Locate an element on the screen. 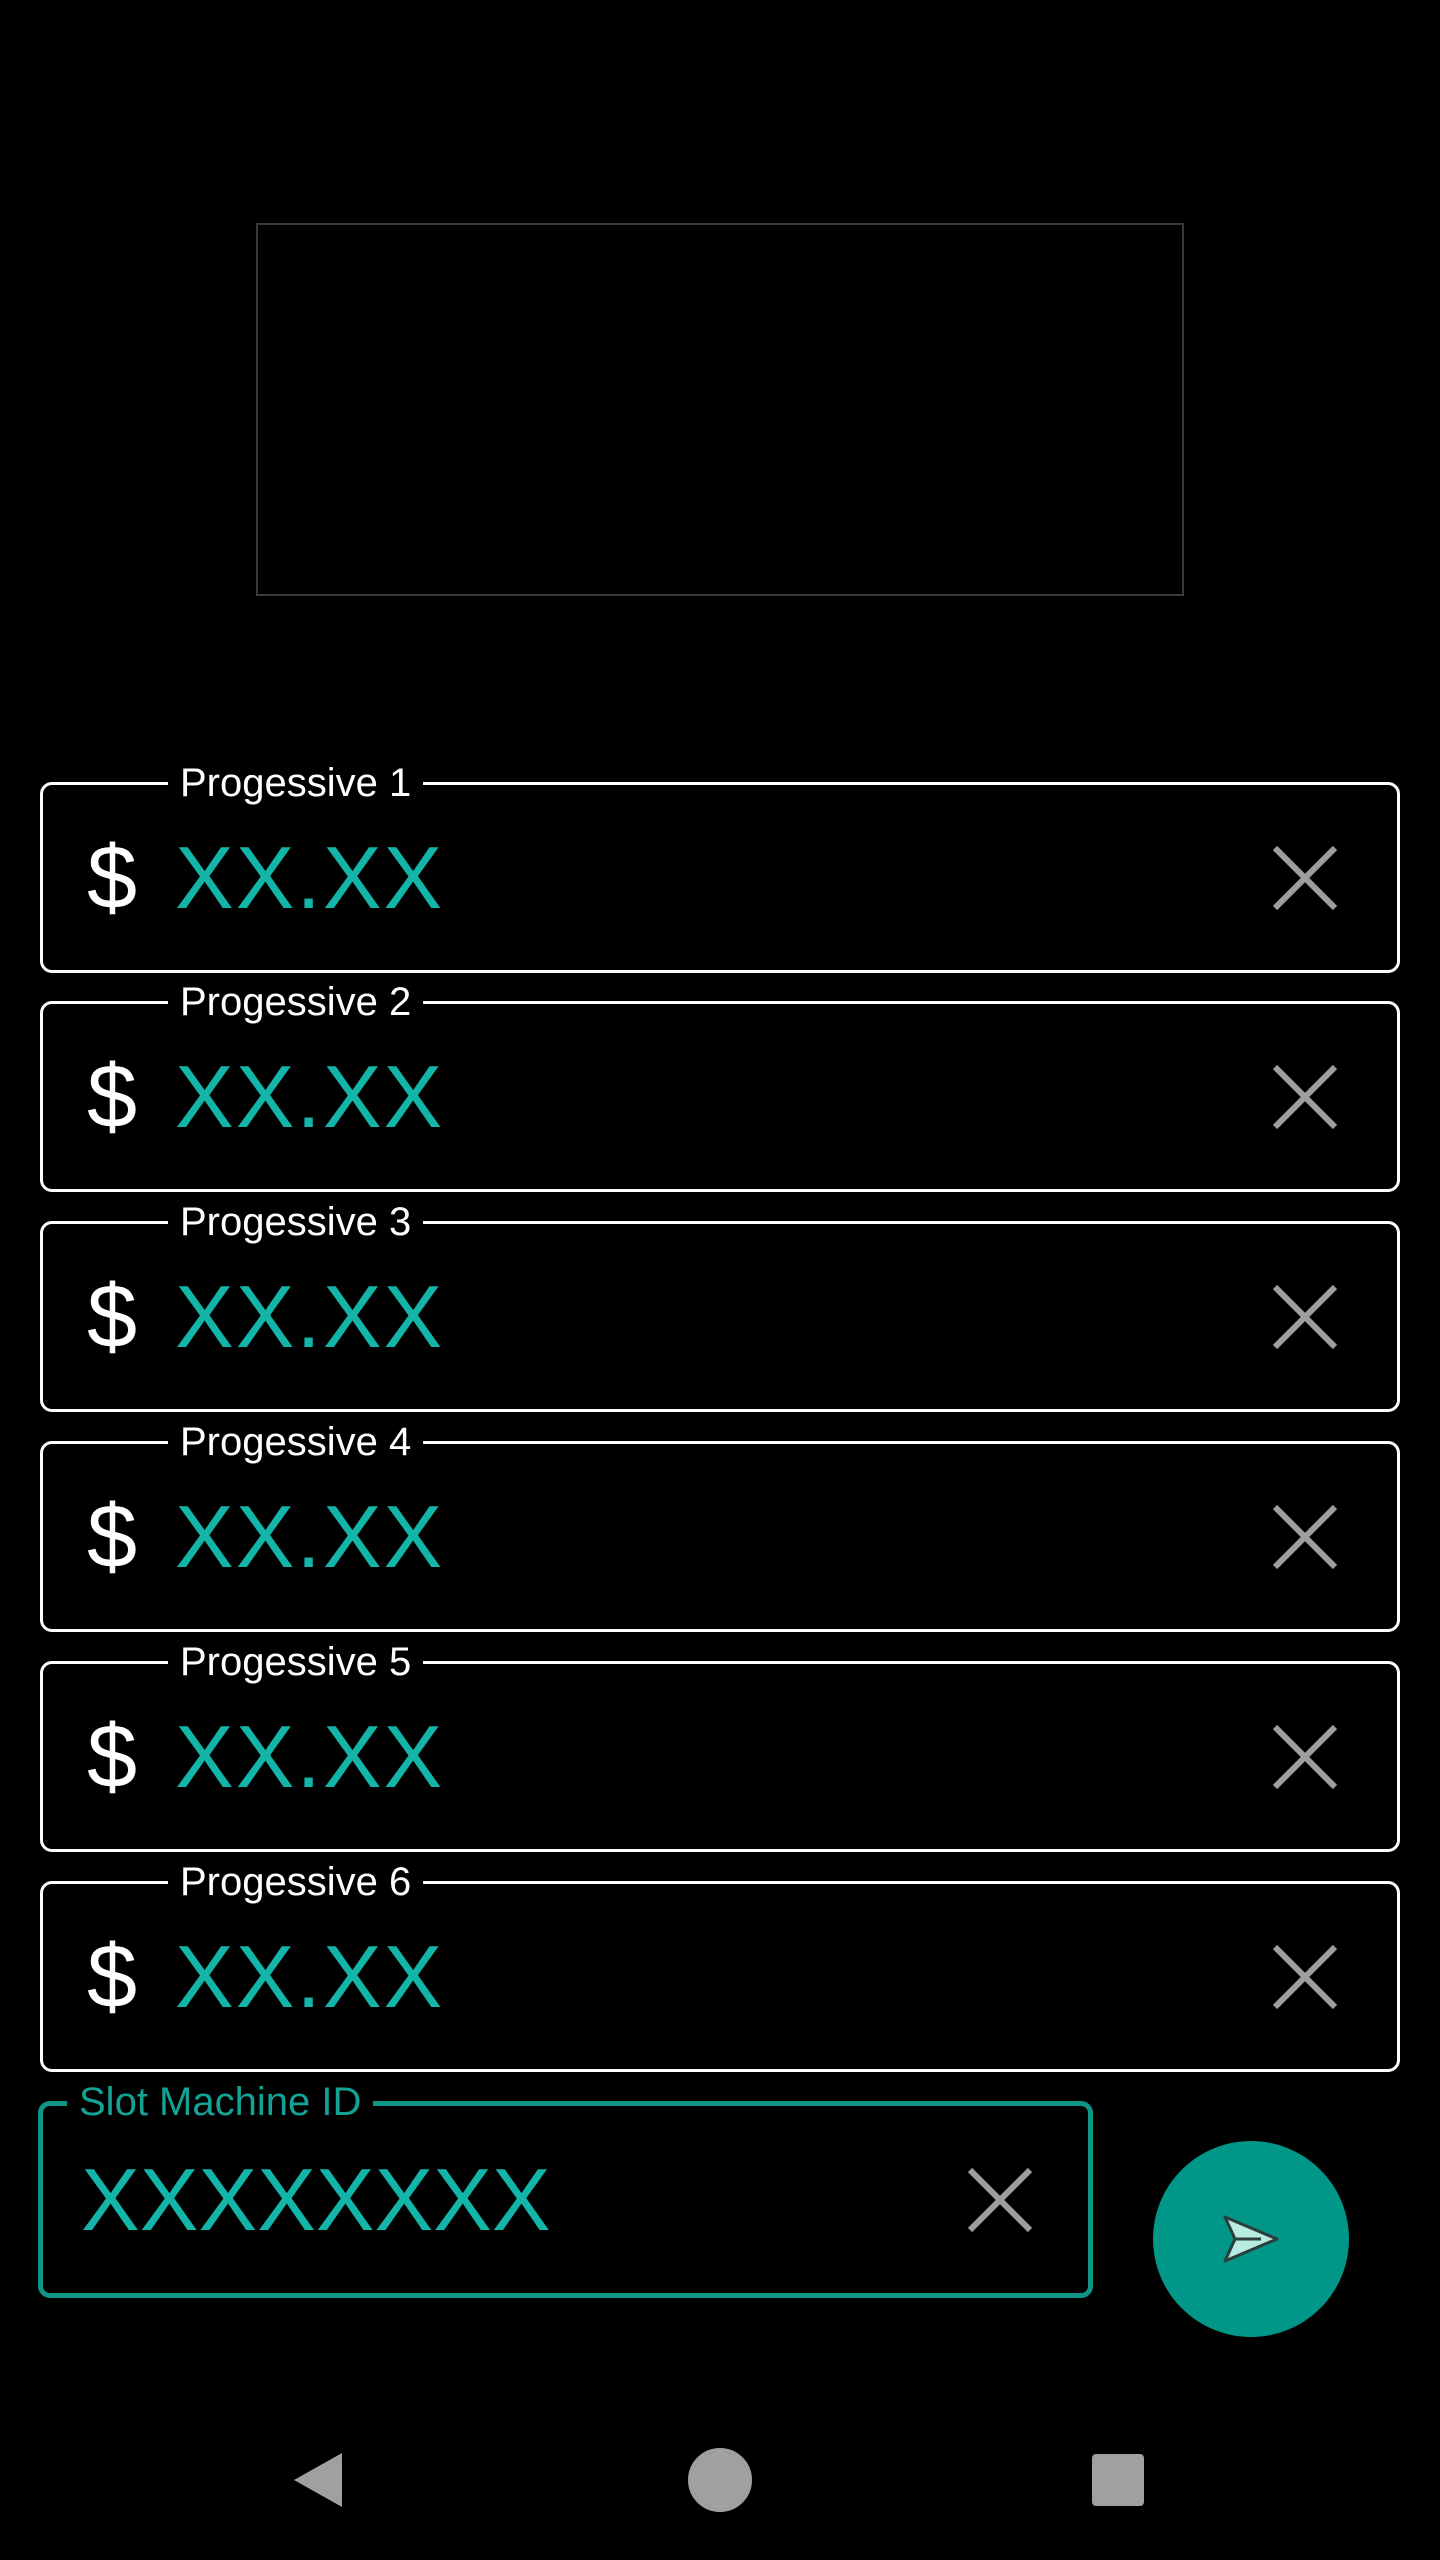 This screenshot has height=2560, width=1440. home-circle-icon is located at coordinates (720, 2480).